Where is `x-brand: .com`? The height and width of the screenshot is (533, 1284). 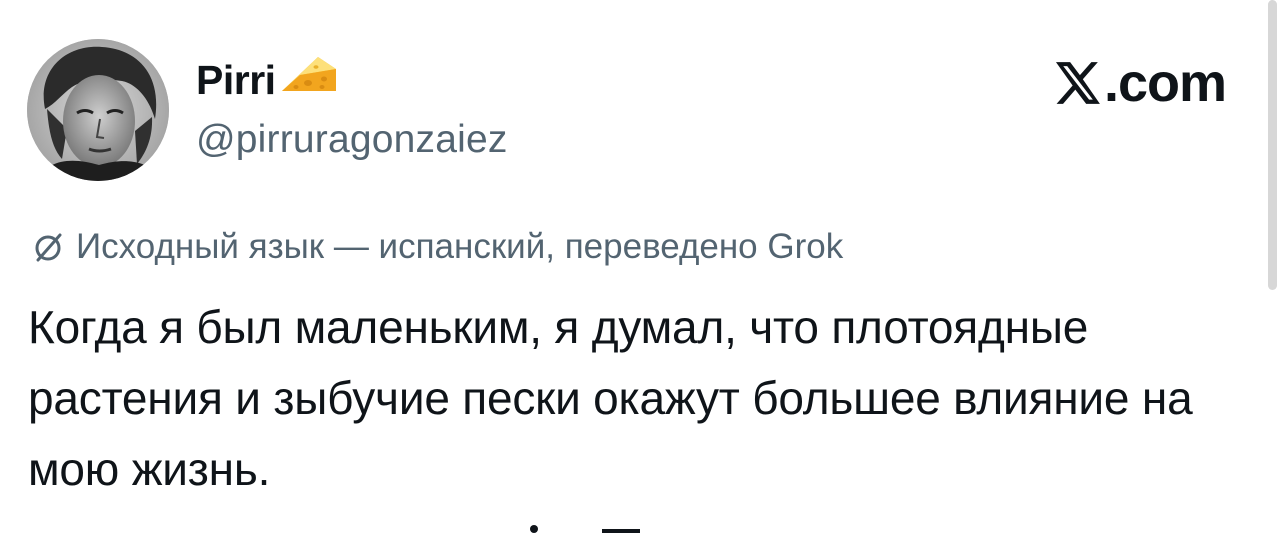 x-brand: .com is located at coordinates (1139, 83).